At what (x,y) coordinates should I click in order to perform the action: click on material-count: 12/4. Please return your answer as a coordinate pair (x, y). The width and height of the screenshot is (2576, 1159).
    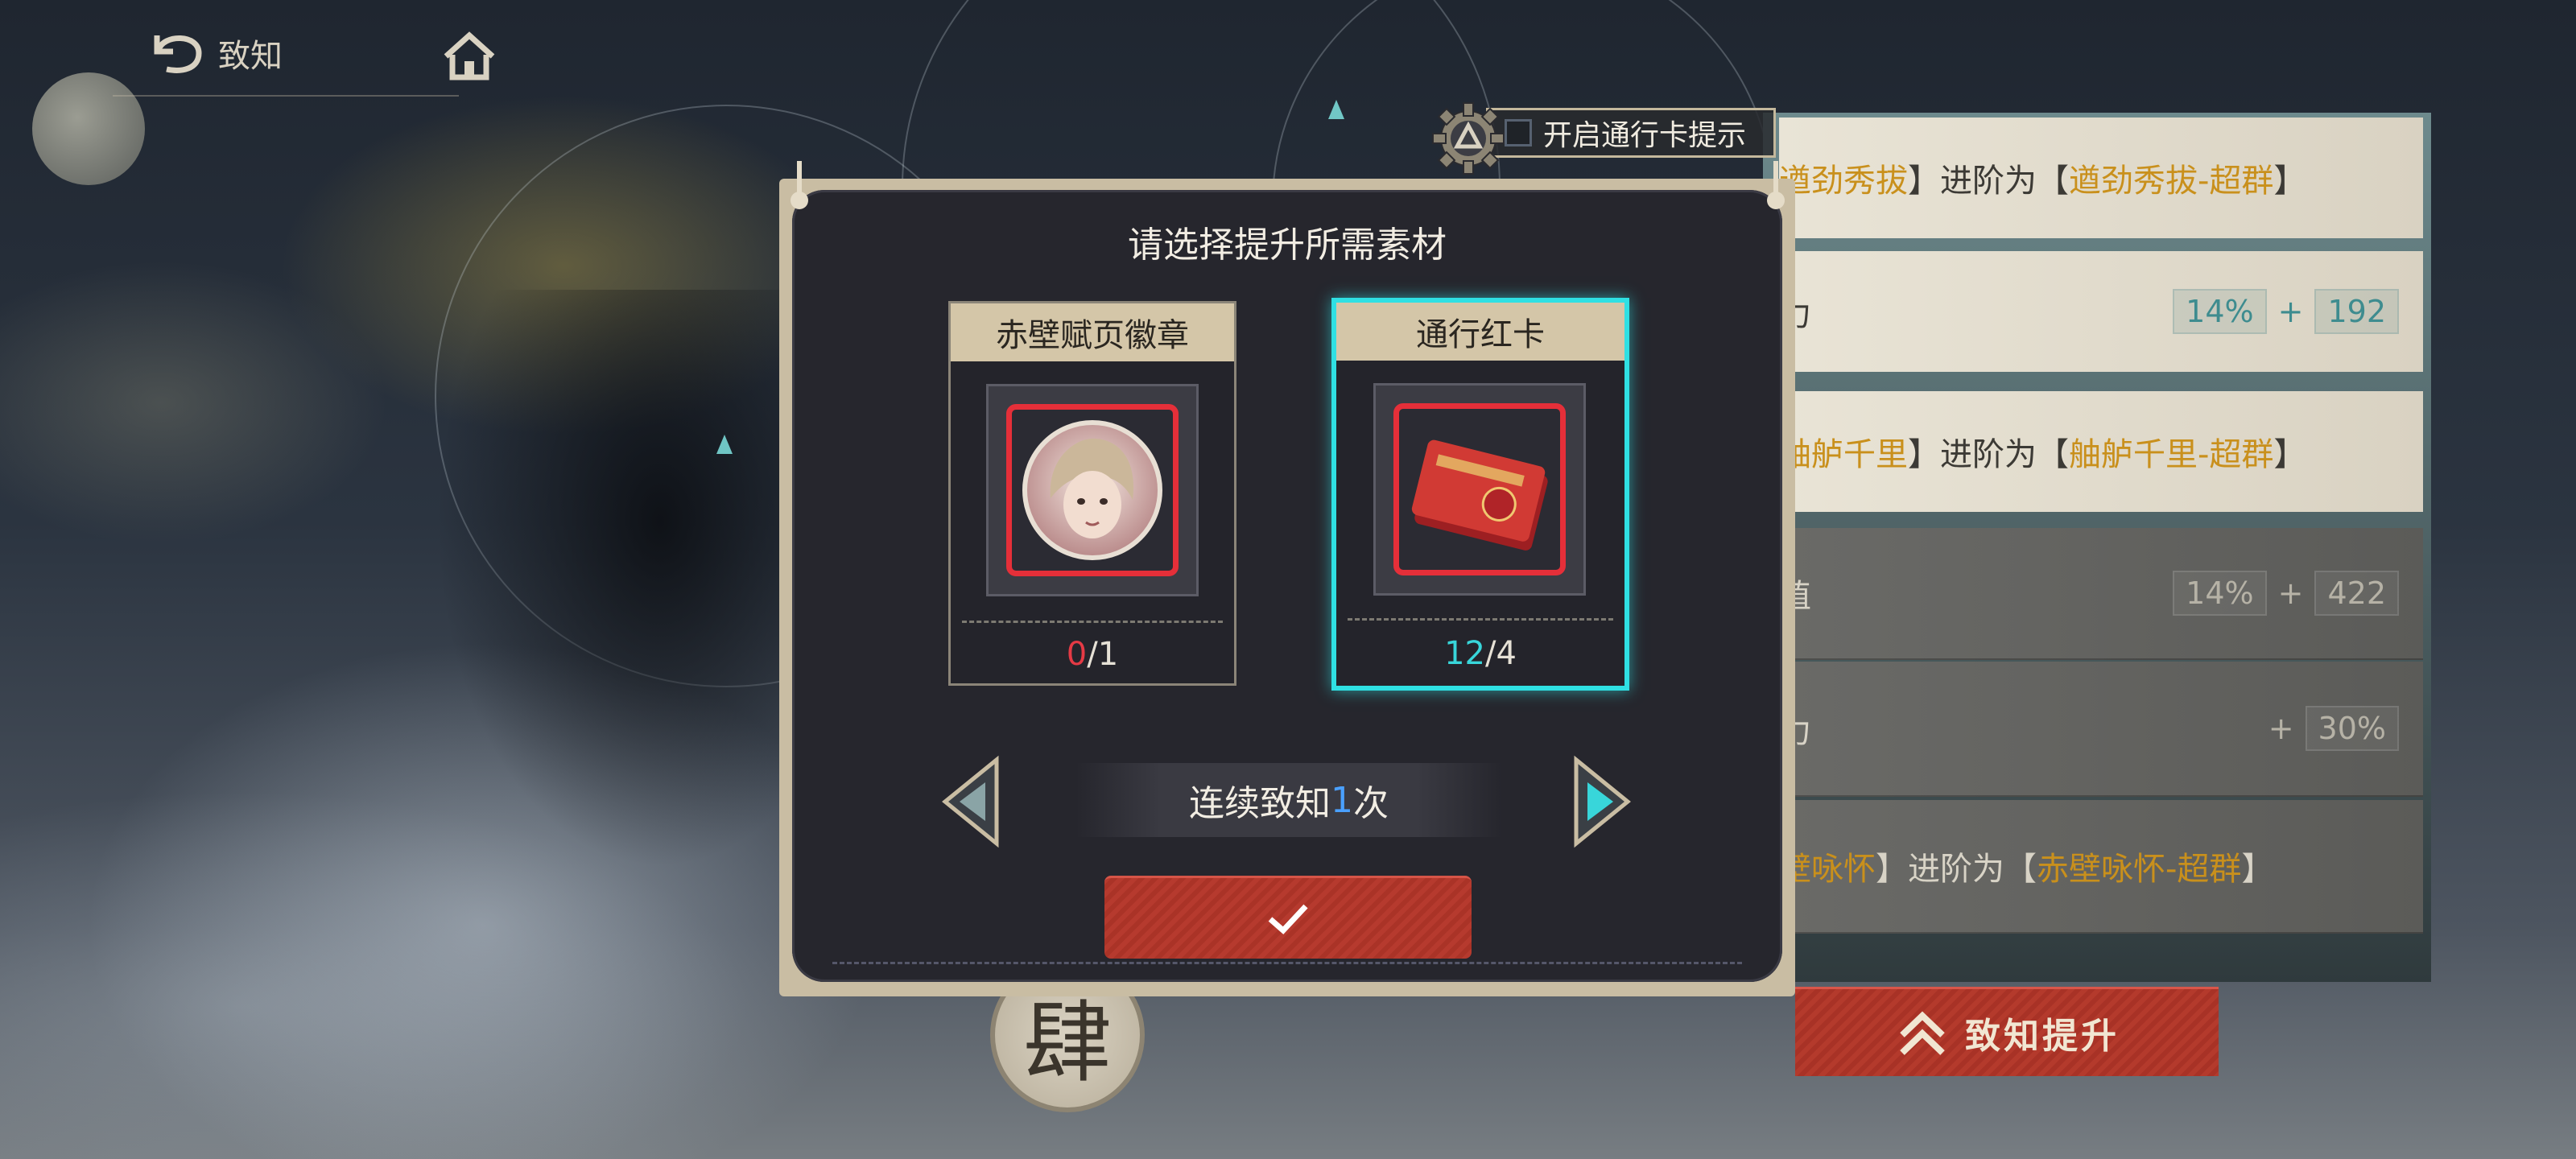
    Looking at the image, I should click on (1480, 653).